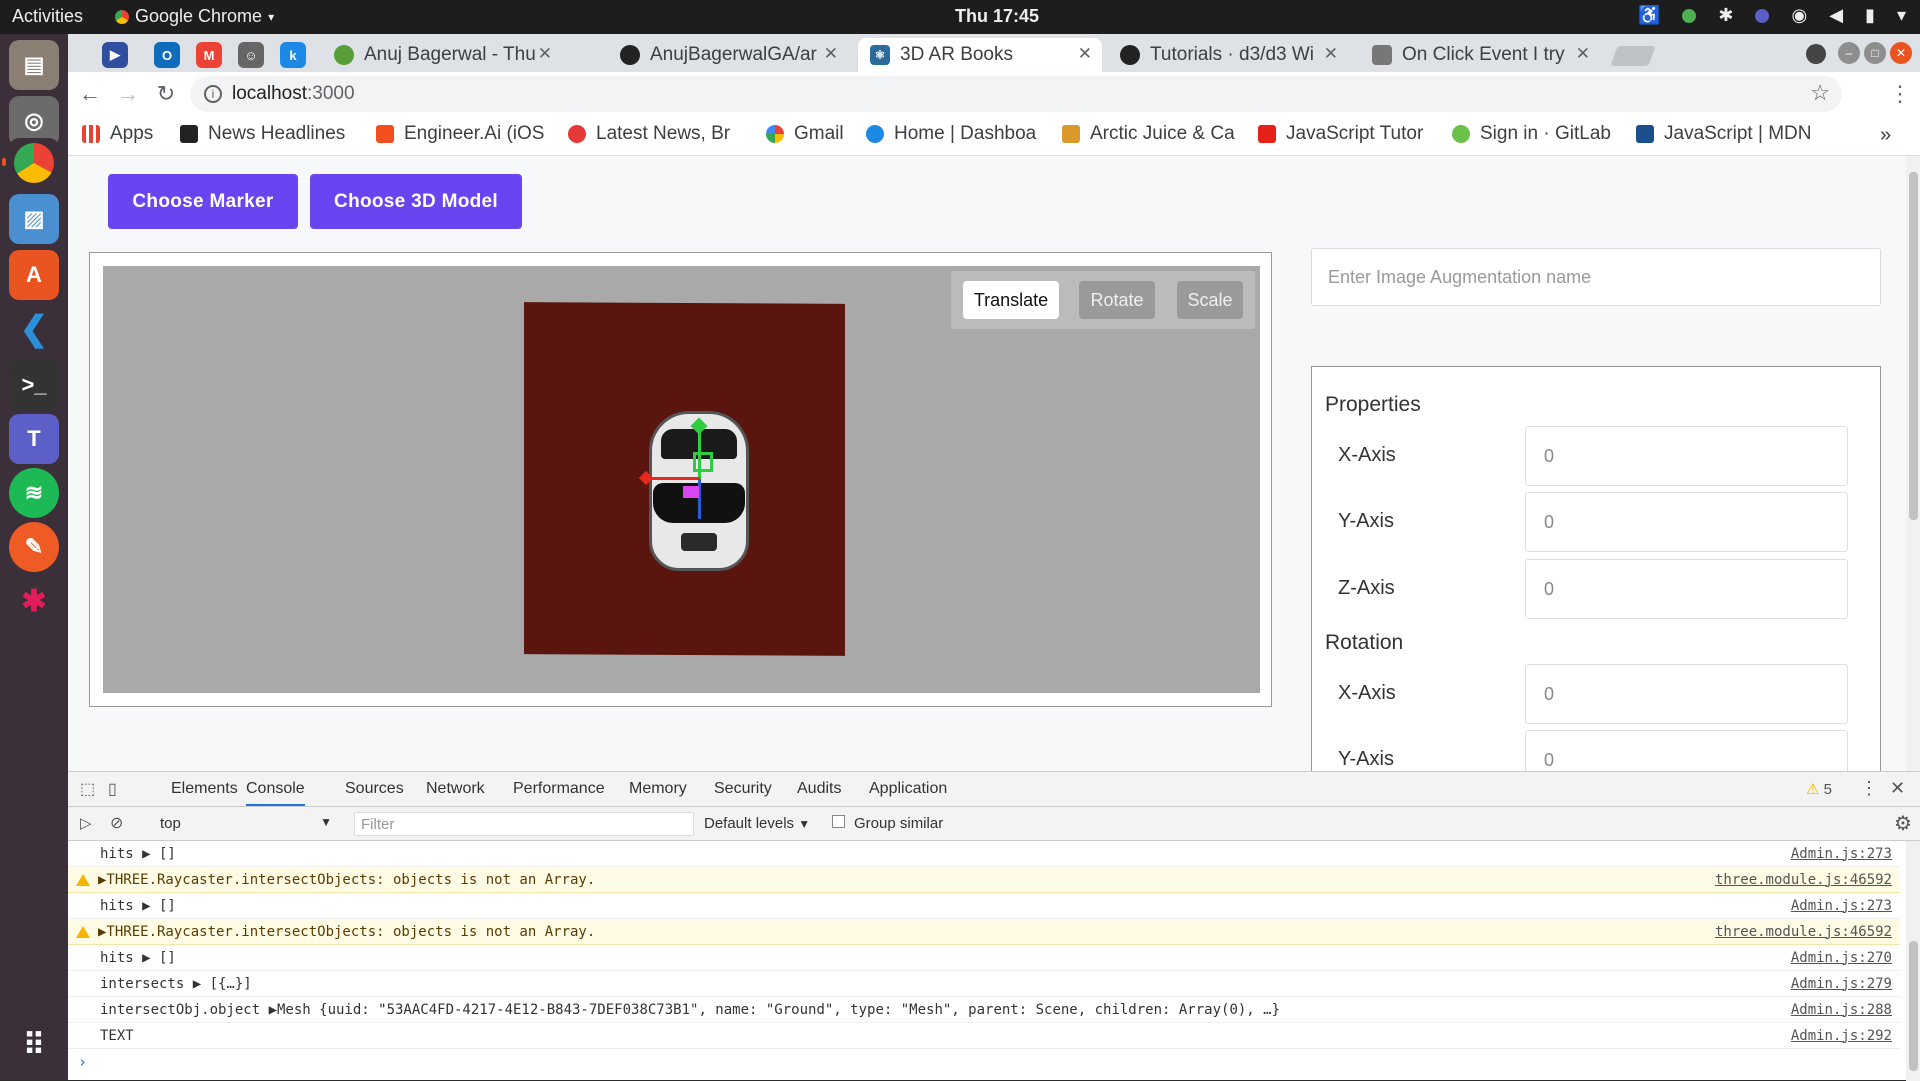 The image size is (1920, 1081). I want to click on tab-sources: Sources, so click(374, 789).